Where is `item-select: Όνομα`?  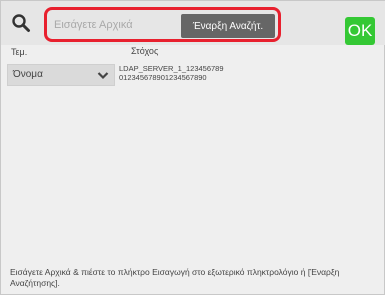 item-select: Όνομα is located at coordinates (61, 75).